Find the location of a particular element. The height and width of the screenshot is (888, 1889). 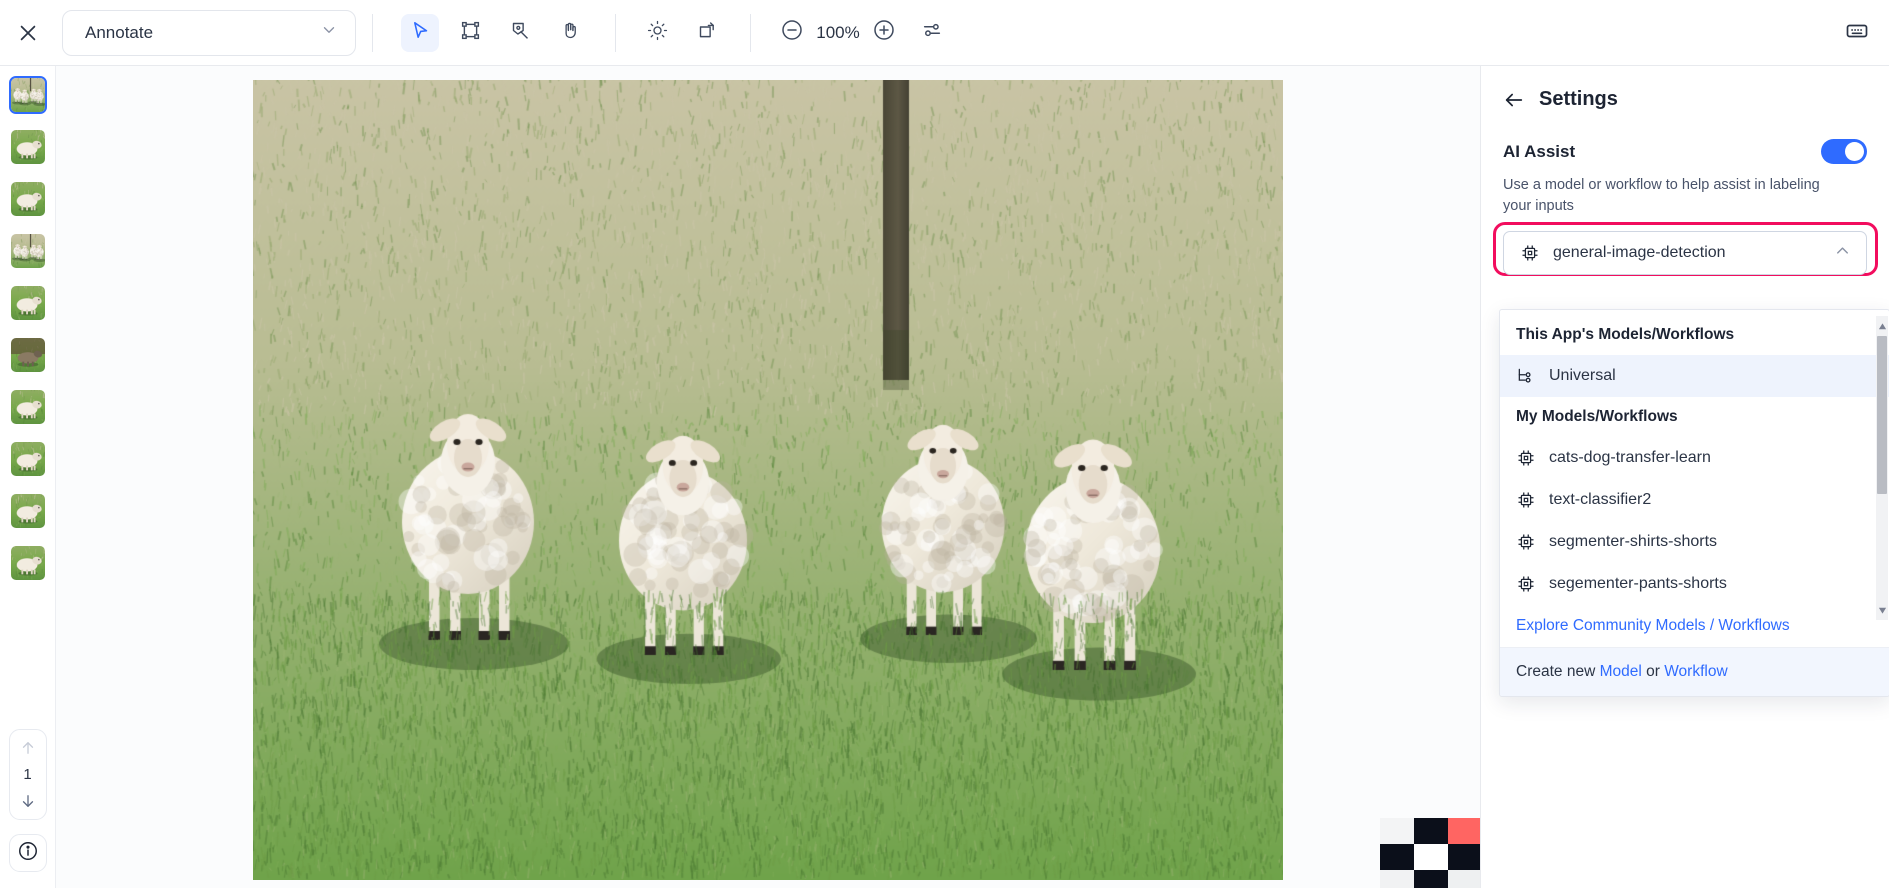

polygon-pen-icon is located at coordinates (520, 33).